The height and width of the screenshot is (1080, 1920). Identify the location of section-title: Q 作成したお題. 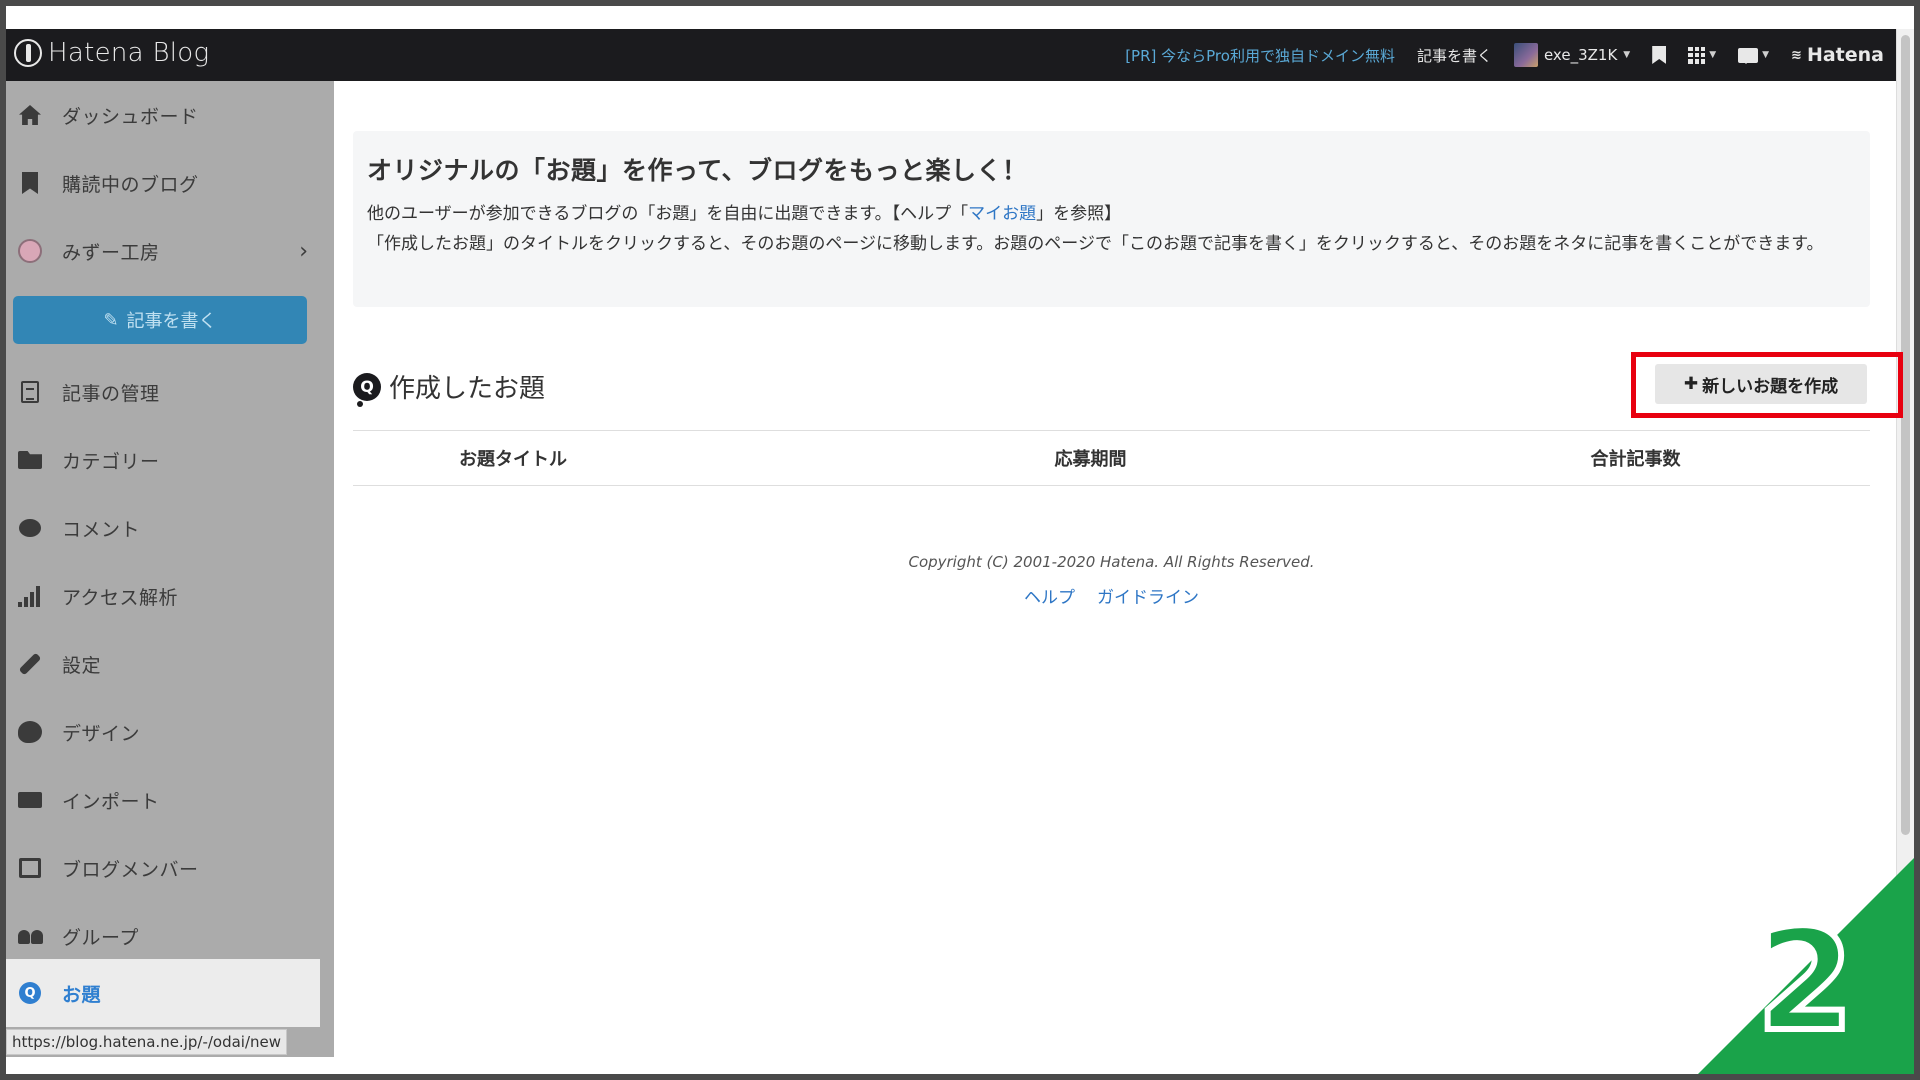
(449, 387).